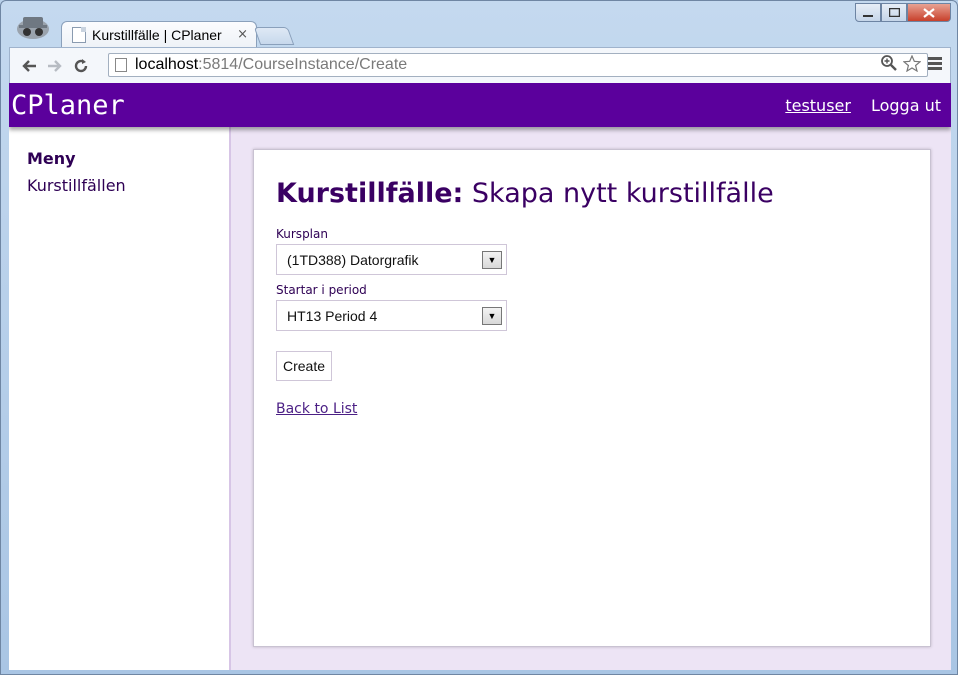 This screenshot has height=675, width=958. Describe the element at coordinates (618, 193) in the screenshot. I see `page-title-rest: Skapa nytt kurstillfälle` at that location.